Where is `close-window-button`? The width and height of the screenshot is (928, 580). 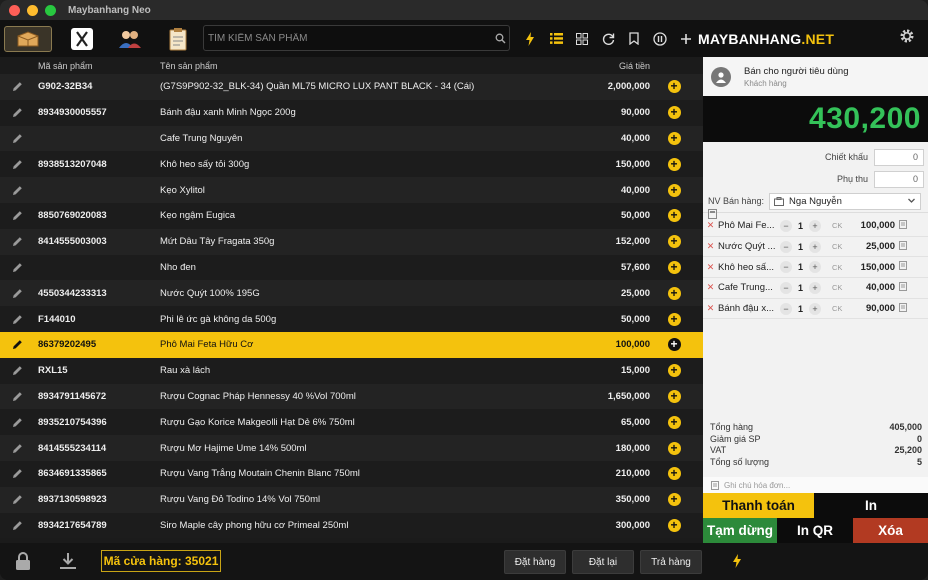 close-window-button is located at coordinates (14, 10).